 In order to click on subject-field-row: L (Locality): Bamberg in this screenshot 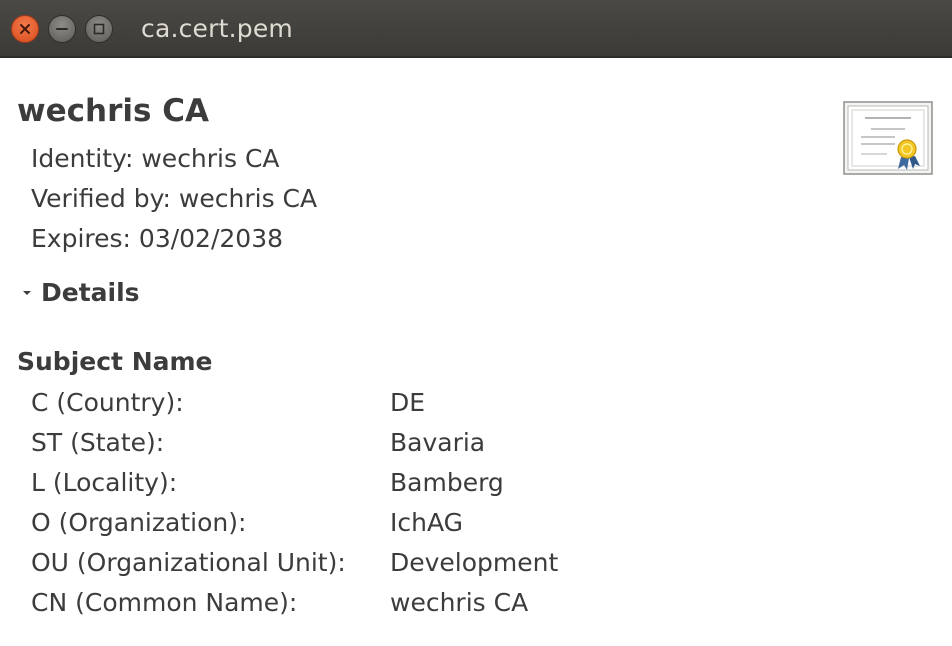, I will do `click(476, 486)`.